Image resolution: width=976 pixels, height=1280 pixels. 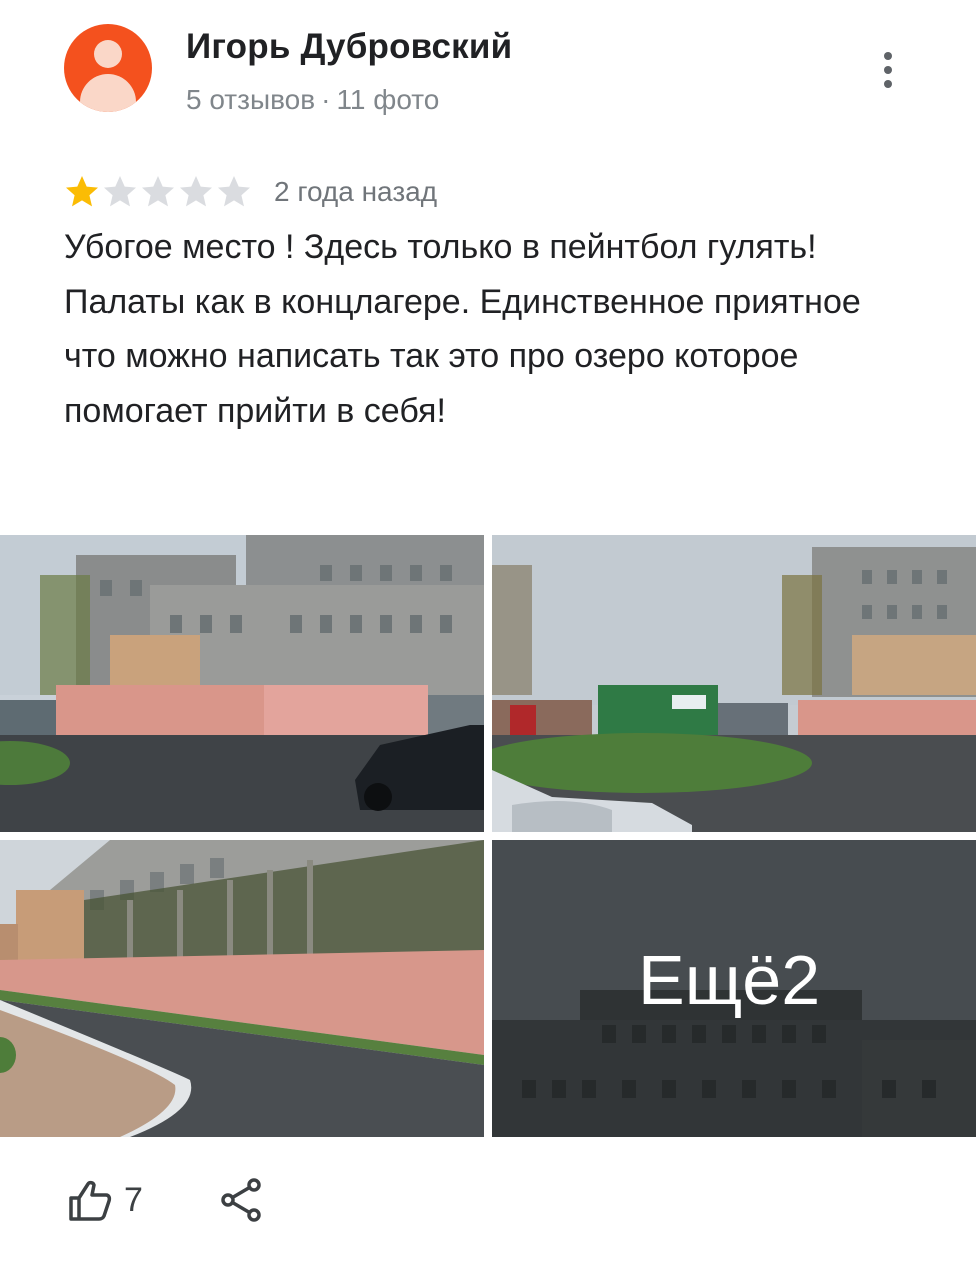 I want to click on photo-long-building, so click(x=242, y=988).